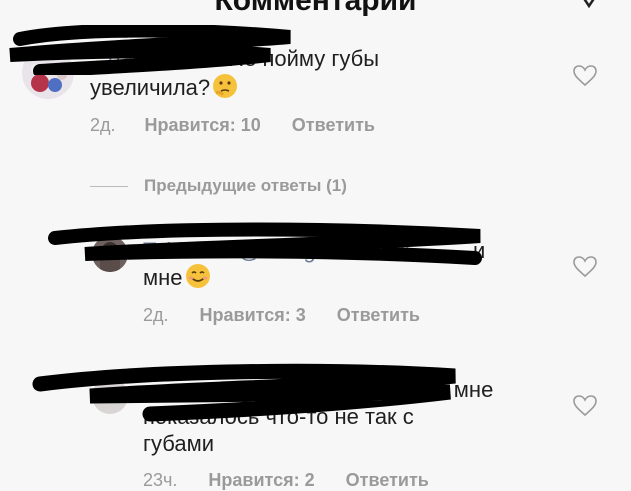 This screenshot has width=631, height=491. What do you see at coordinates (261, 480) in the screenshot?
I see `likes-count: Нравится: 2` at bounding box center [261, 480].